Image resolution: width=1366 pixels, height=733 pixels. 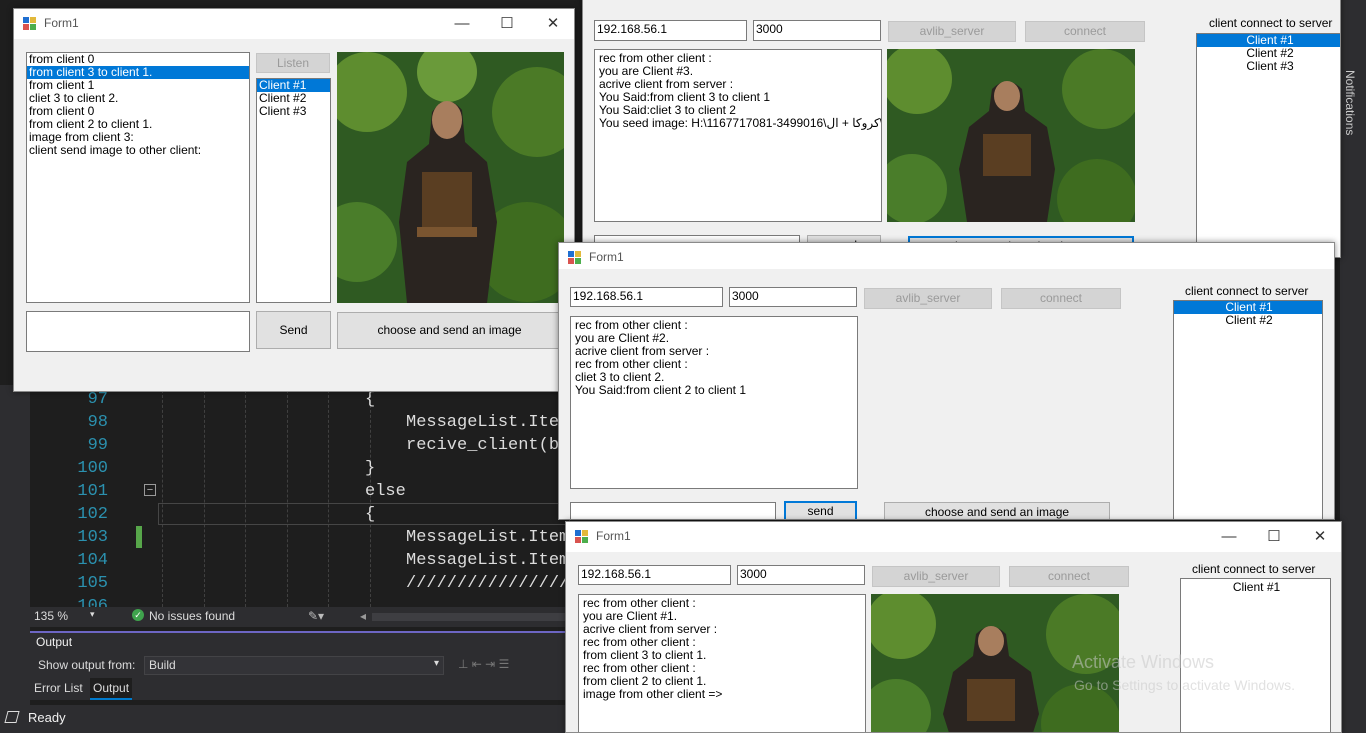 What do you see at coordinates (162, 665) in the screenshot?
I see `output-source-value: Build` at bounding box center [162, 665].